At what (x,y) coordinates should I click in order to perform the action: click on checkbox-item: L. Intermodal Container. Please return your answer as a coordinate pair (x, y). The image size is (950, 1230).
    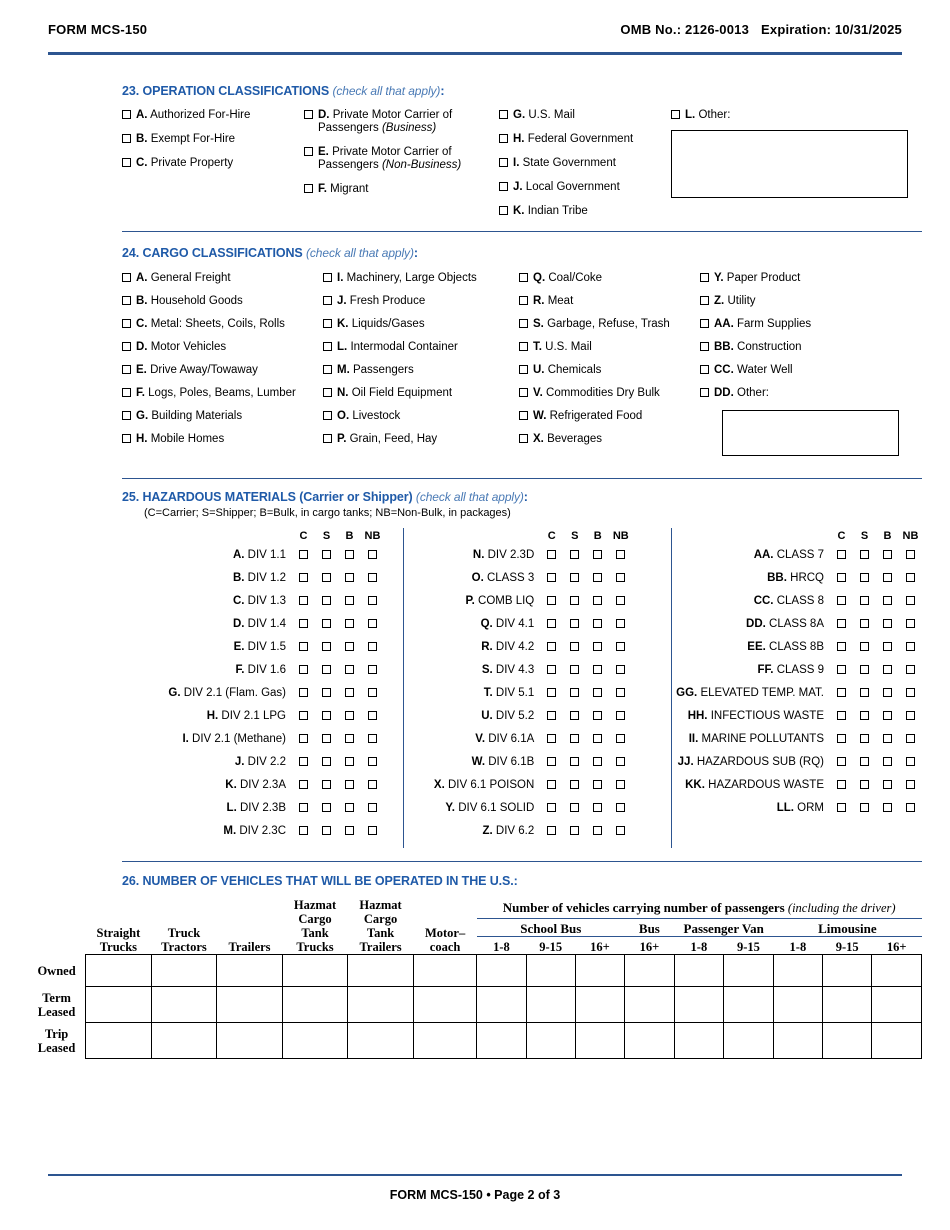
    Looking at the image, I should click on (421, 347).